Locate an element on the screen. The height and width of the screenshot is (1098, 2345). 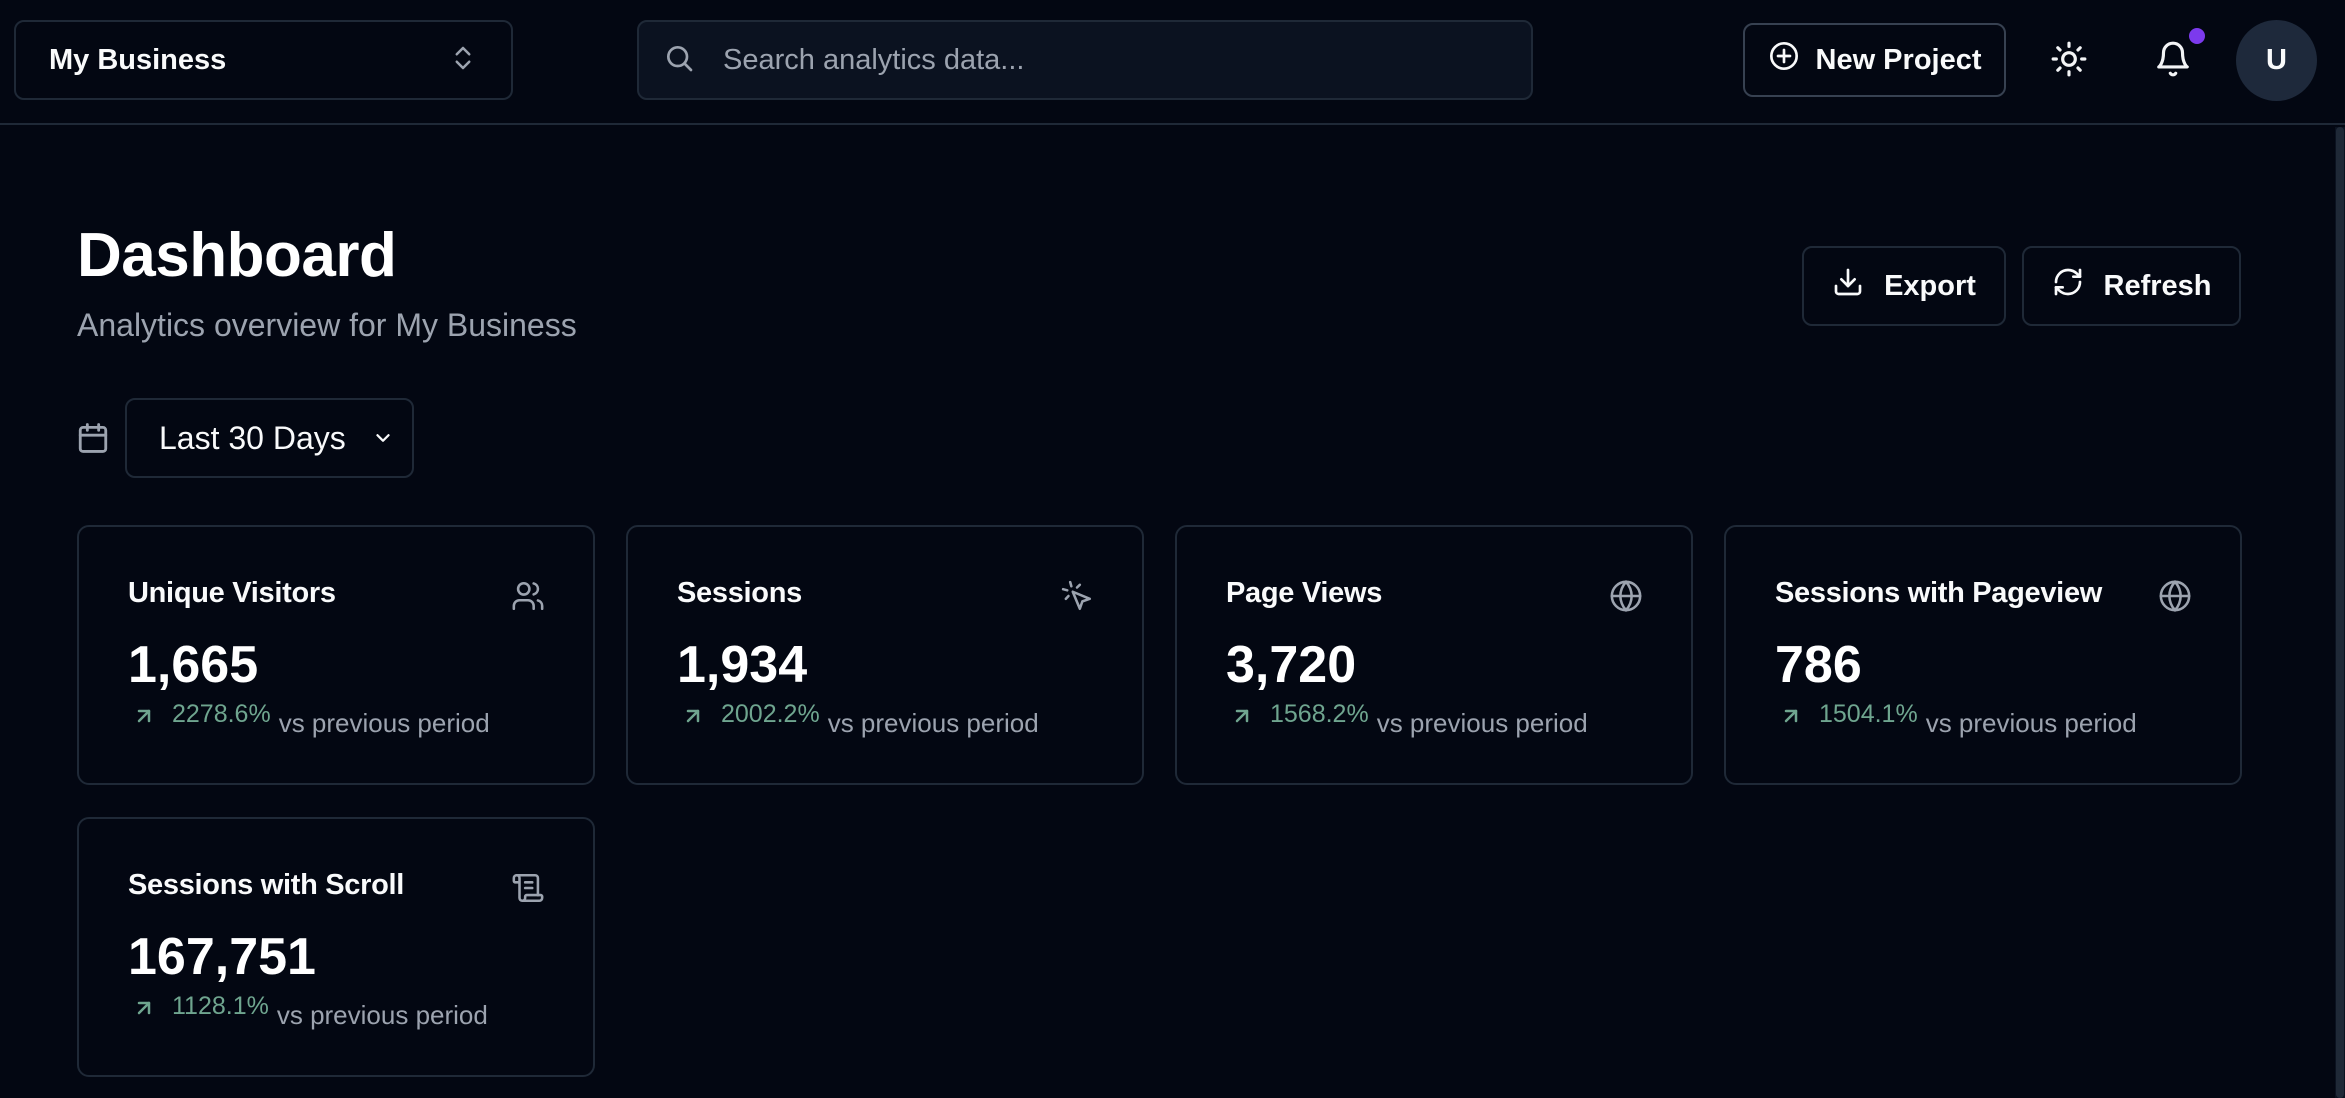
metric-value: 786 is located at coordinates (1818, 665).